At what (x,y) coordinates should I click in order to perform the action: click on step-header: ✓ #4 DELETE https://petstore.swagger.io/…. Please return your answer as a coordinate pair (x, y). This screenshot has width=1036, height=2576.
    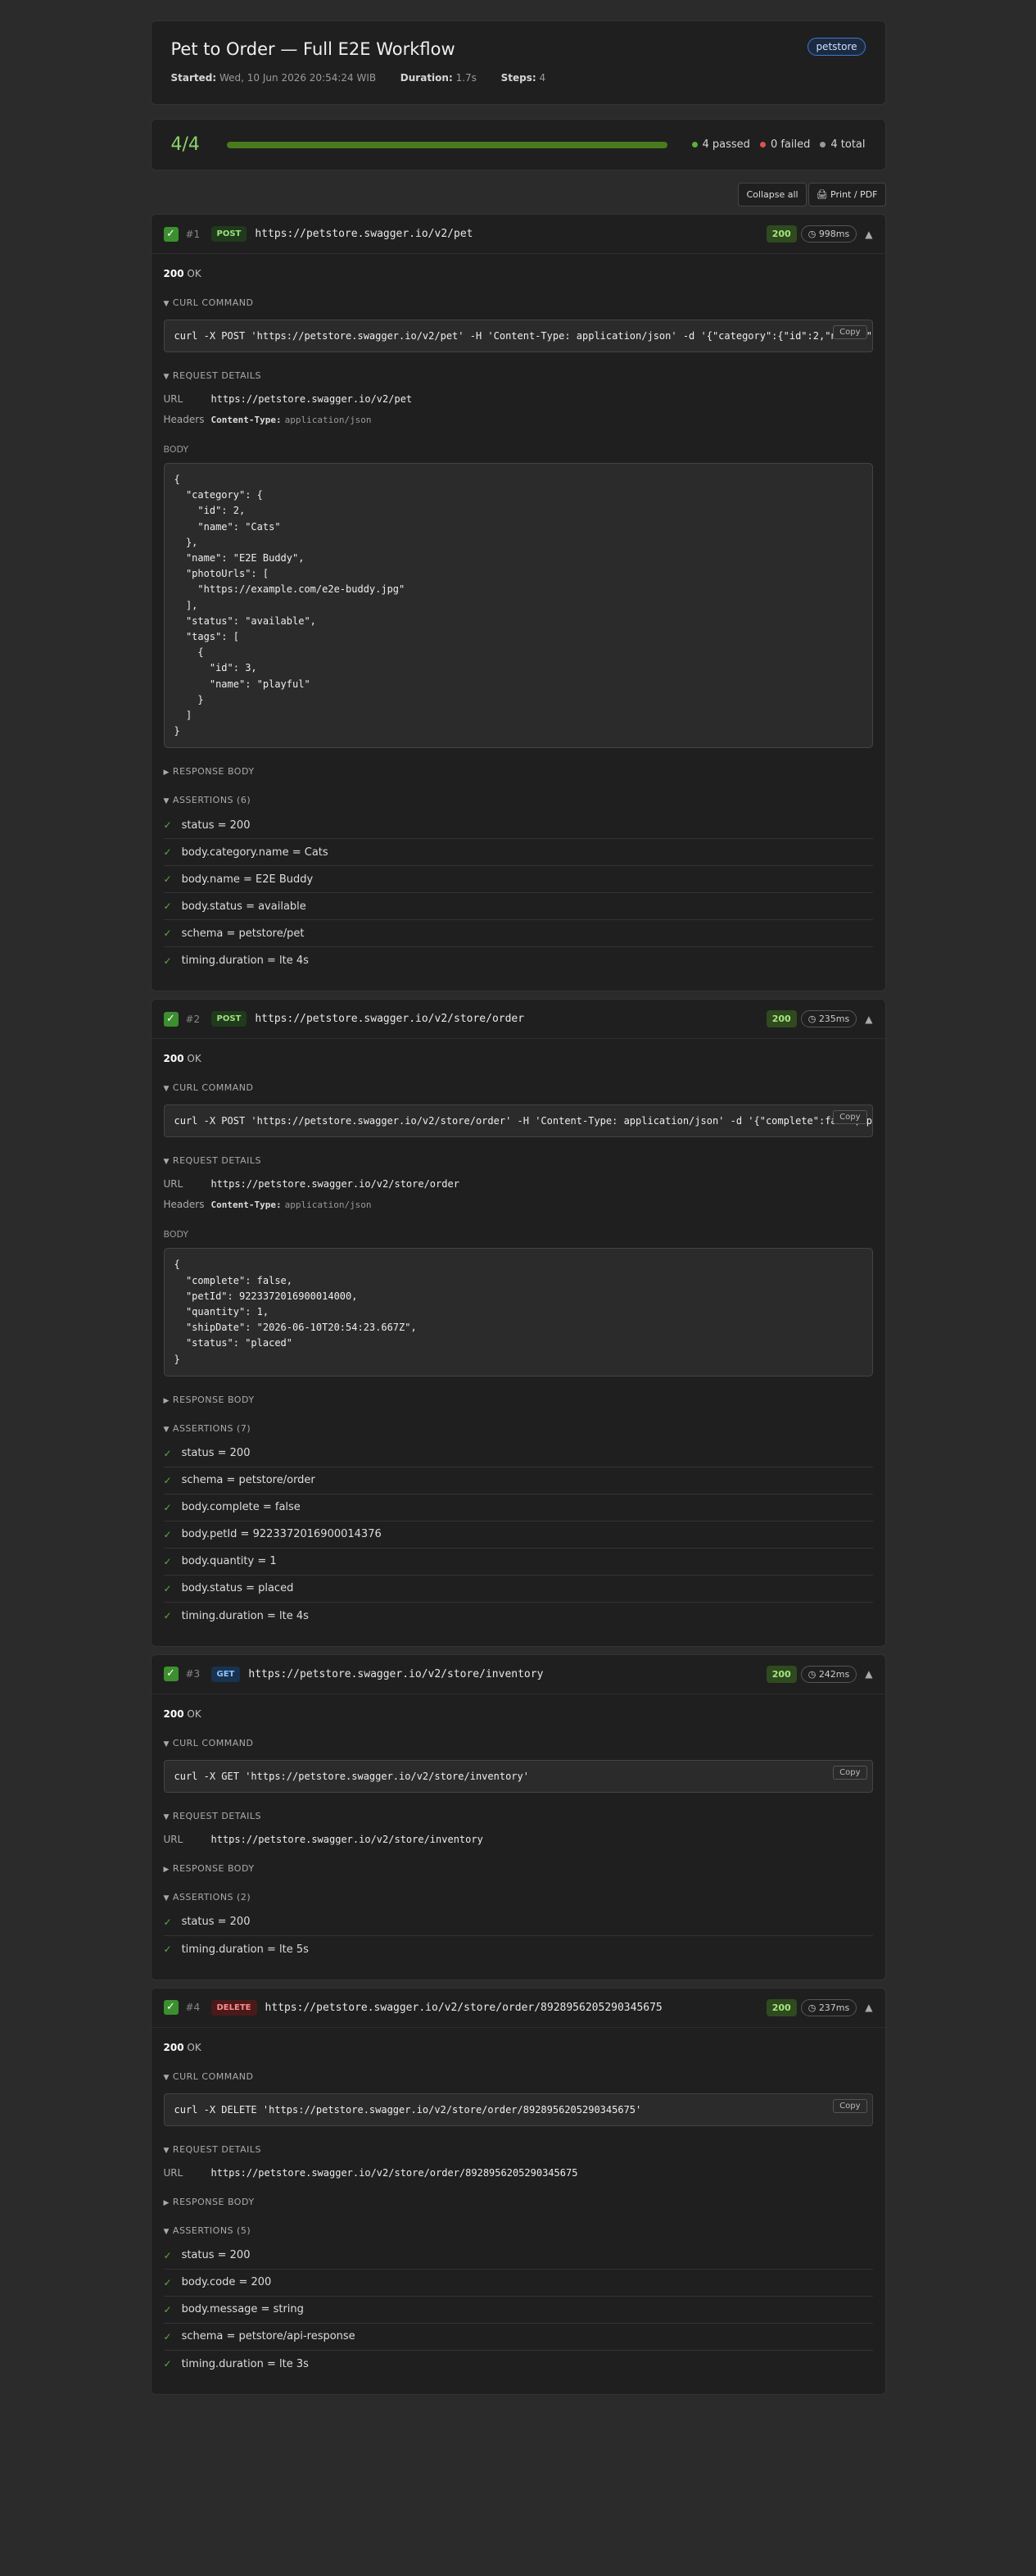
    Looking at the image, I should click on (518, 2008).